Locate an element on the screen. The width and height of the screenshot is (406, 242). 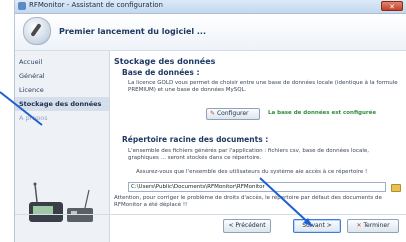
next-label: Suivant > is located at coordinates (317, 225).